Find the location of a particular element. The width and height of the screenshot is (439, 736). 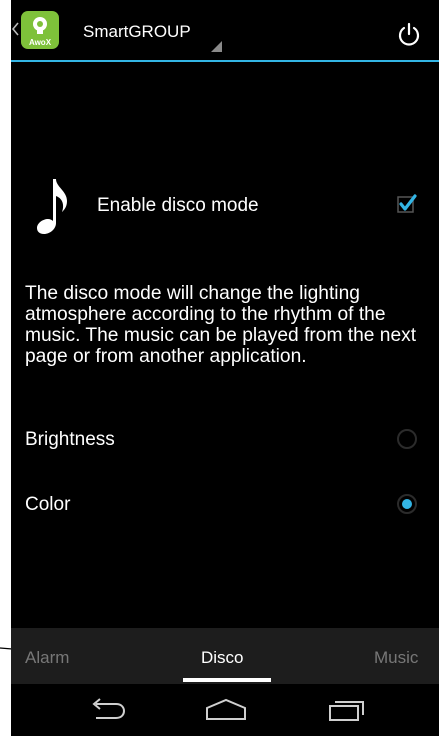

tab-indicator is located at coordinates (227, 680).